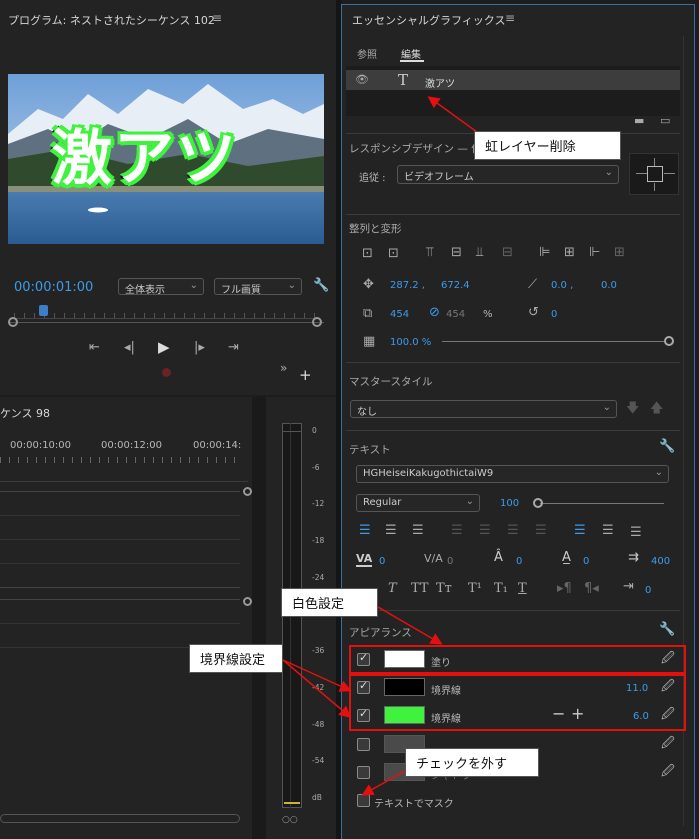 The width and height of the screenshot is (699, 839). I want to click on callout-rainbow-delete: 虹レイヤー削除, so click(547, 145).